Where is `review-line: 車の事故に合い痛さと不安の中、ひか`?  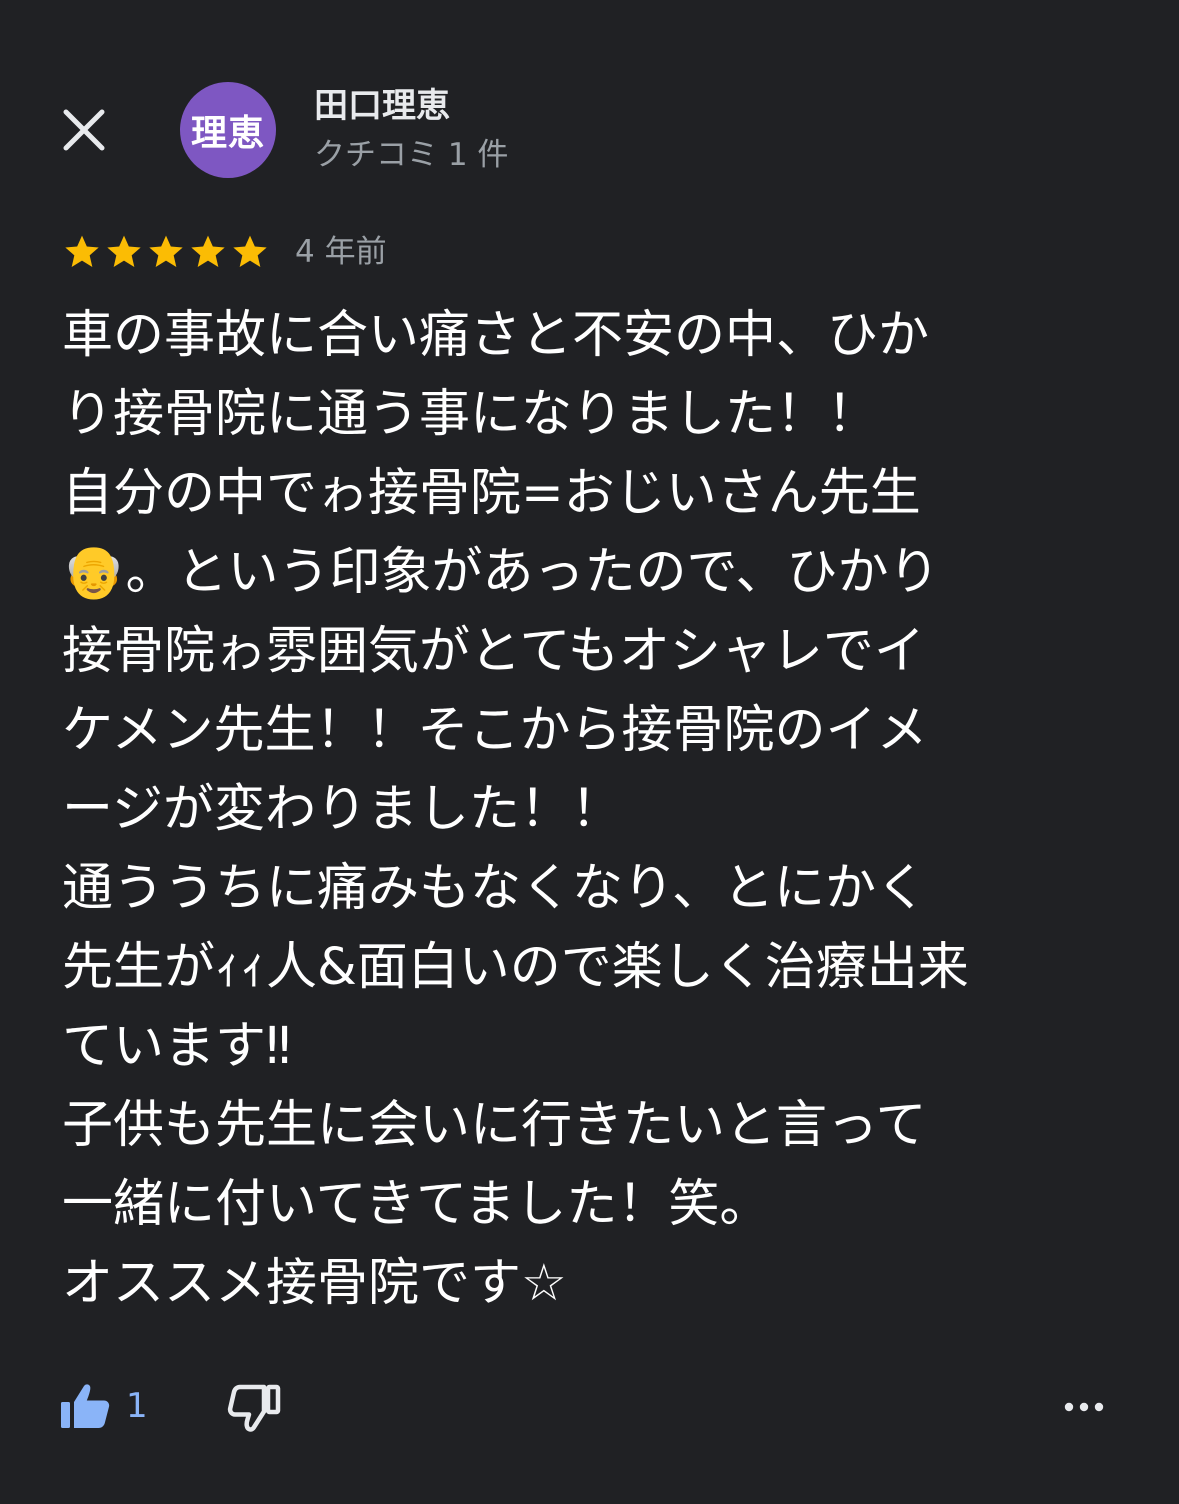
review-line: 車の事故に合い痛さと不安の中、ひか is located at coordinates (496, 335).